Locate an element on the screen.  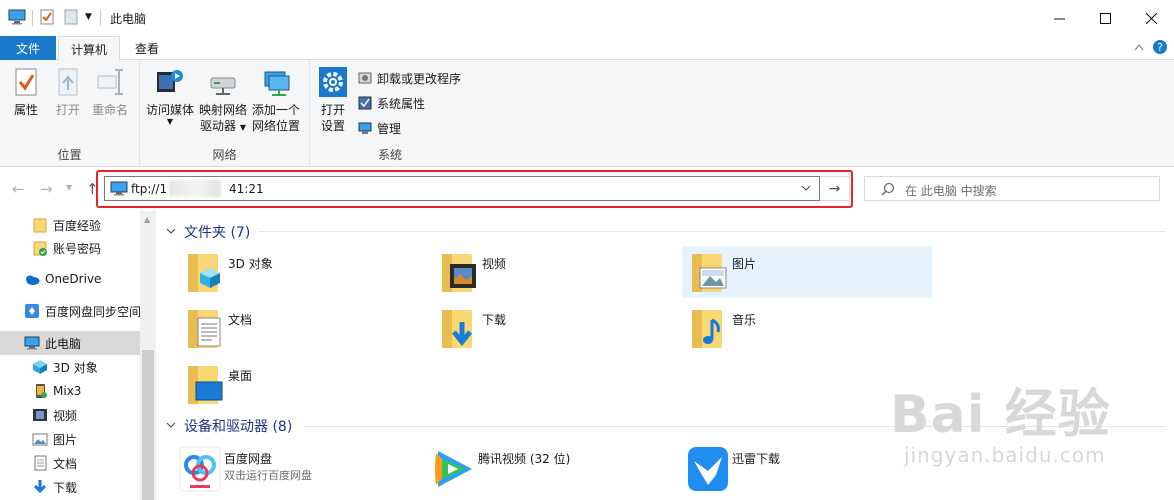
baidu-netdisk-icon is located at coordinates (199, 468).